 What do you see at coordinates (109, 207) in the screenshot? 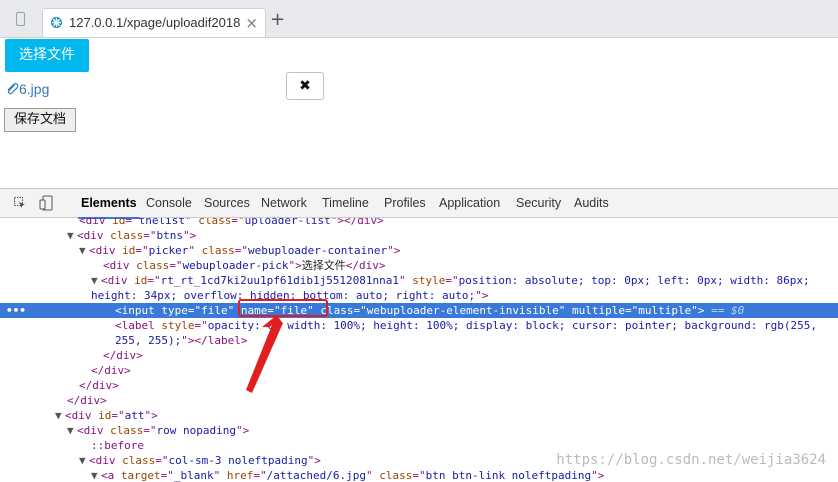
I see `tab-elements: Elements` at bounding box center [109, 207].